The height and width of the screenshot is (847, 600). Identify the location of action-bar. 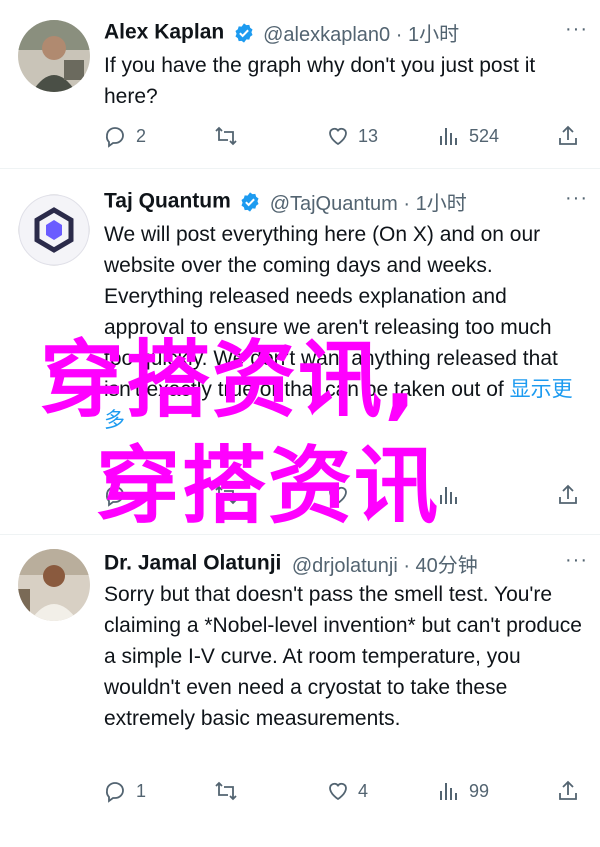
(344, 495).